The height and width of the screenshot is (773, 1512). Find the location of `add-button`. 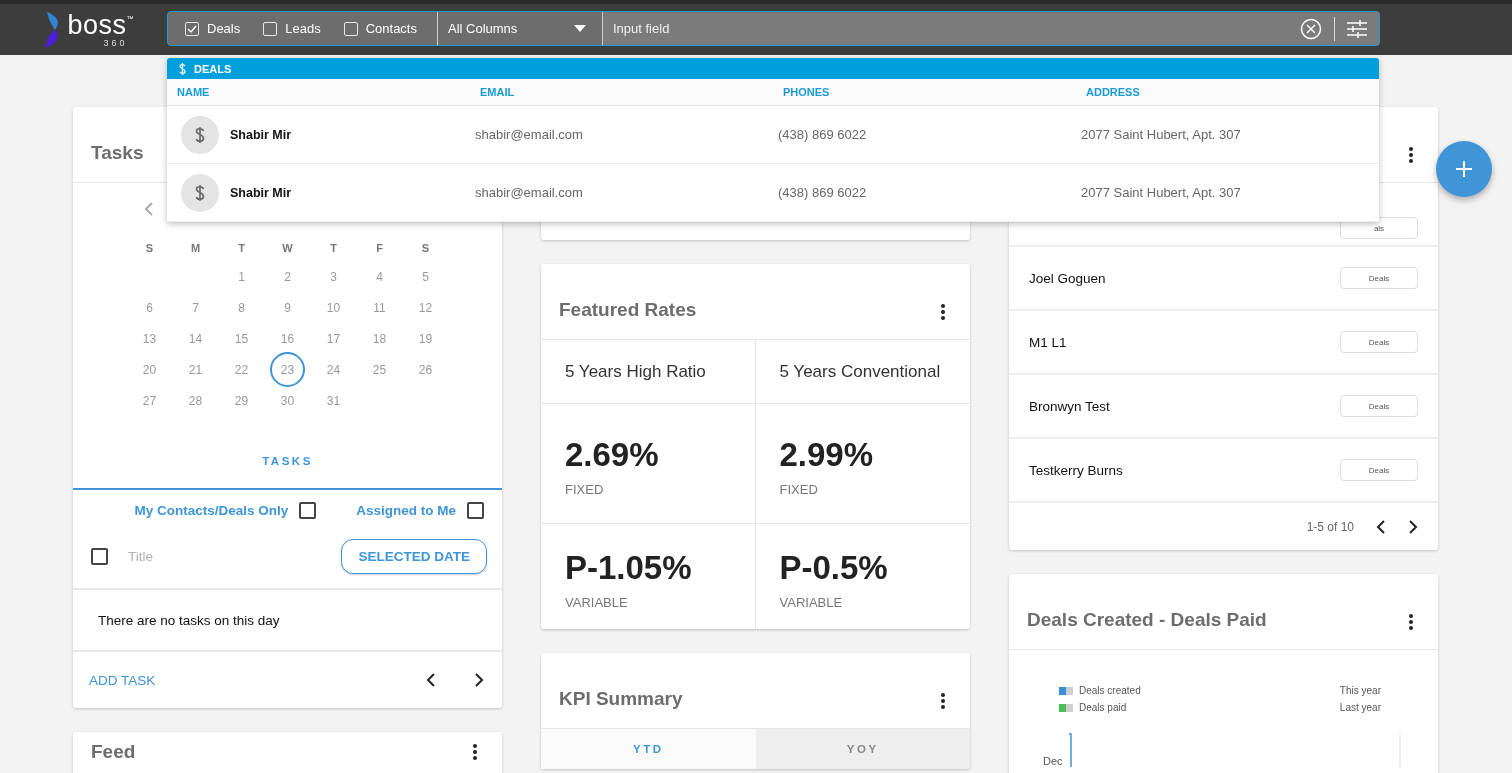

add-button is located at coordinates (1464, 169).